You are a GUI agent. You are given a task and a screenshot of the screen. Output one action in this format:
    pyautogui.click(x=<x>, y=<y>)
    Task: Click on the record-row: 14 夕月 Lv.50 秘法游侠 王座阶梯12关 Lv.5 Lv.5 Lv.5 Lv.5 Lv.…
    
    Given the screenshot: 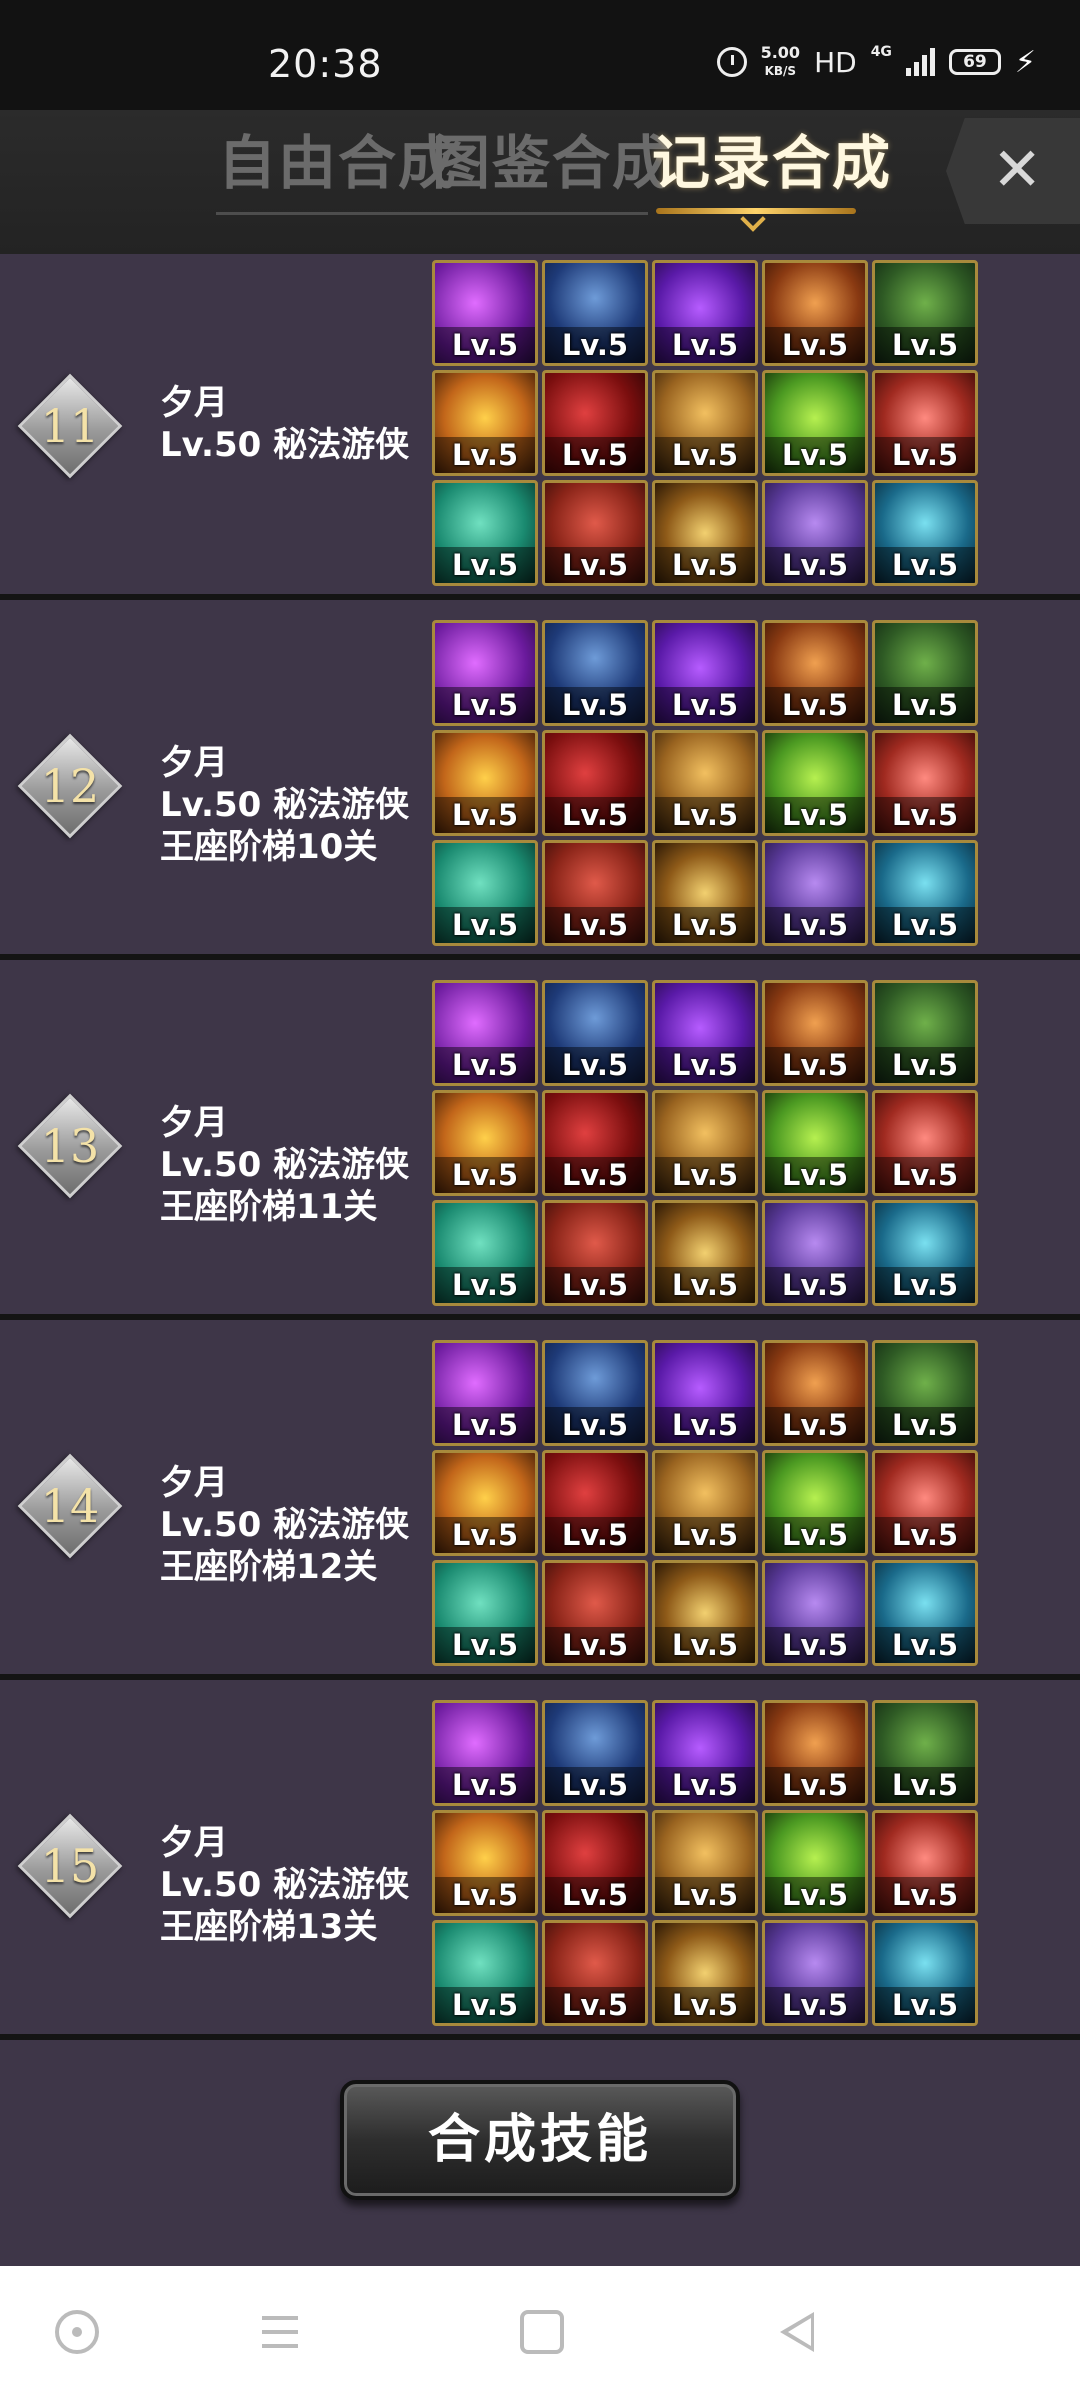 What is the action you would take?
    pyautogui.click(x=540, y=1507)
    